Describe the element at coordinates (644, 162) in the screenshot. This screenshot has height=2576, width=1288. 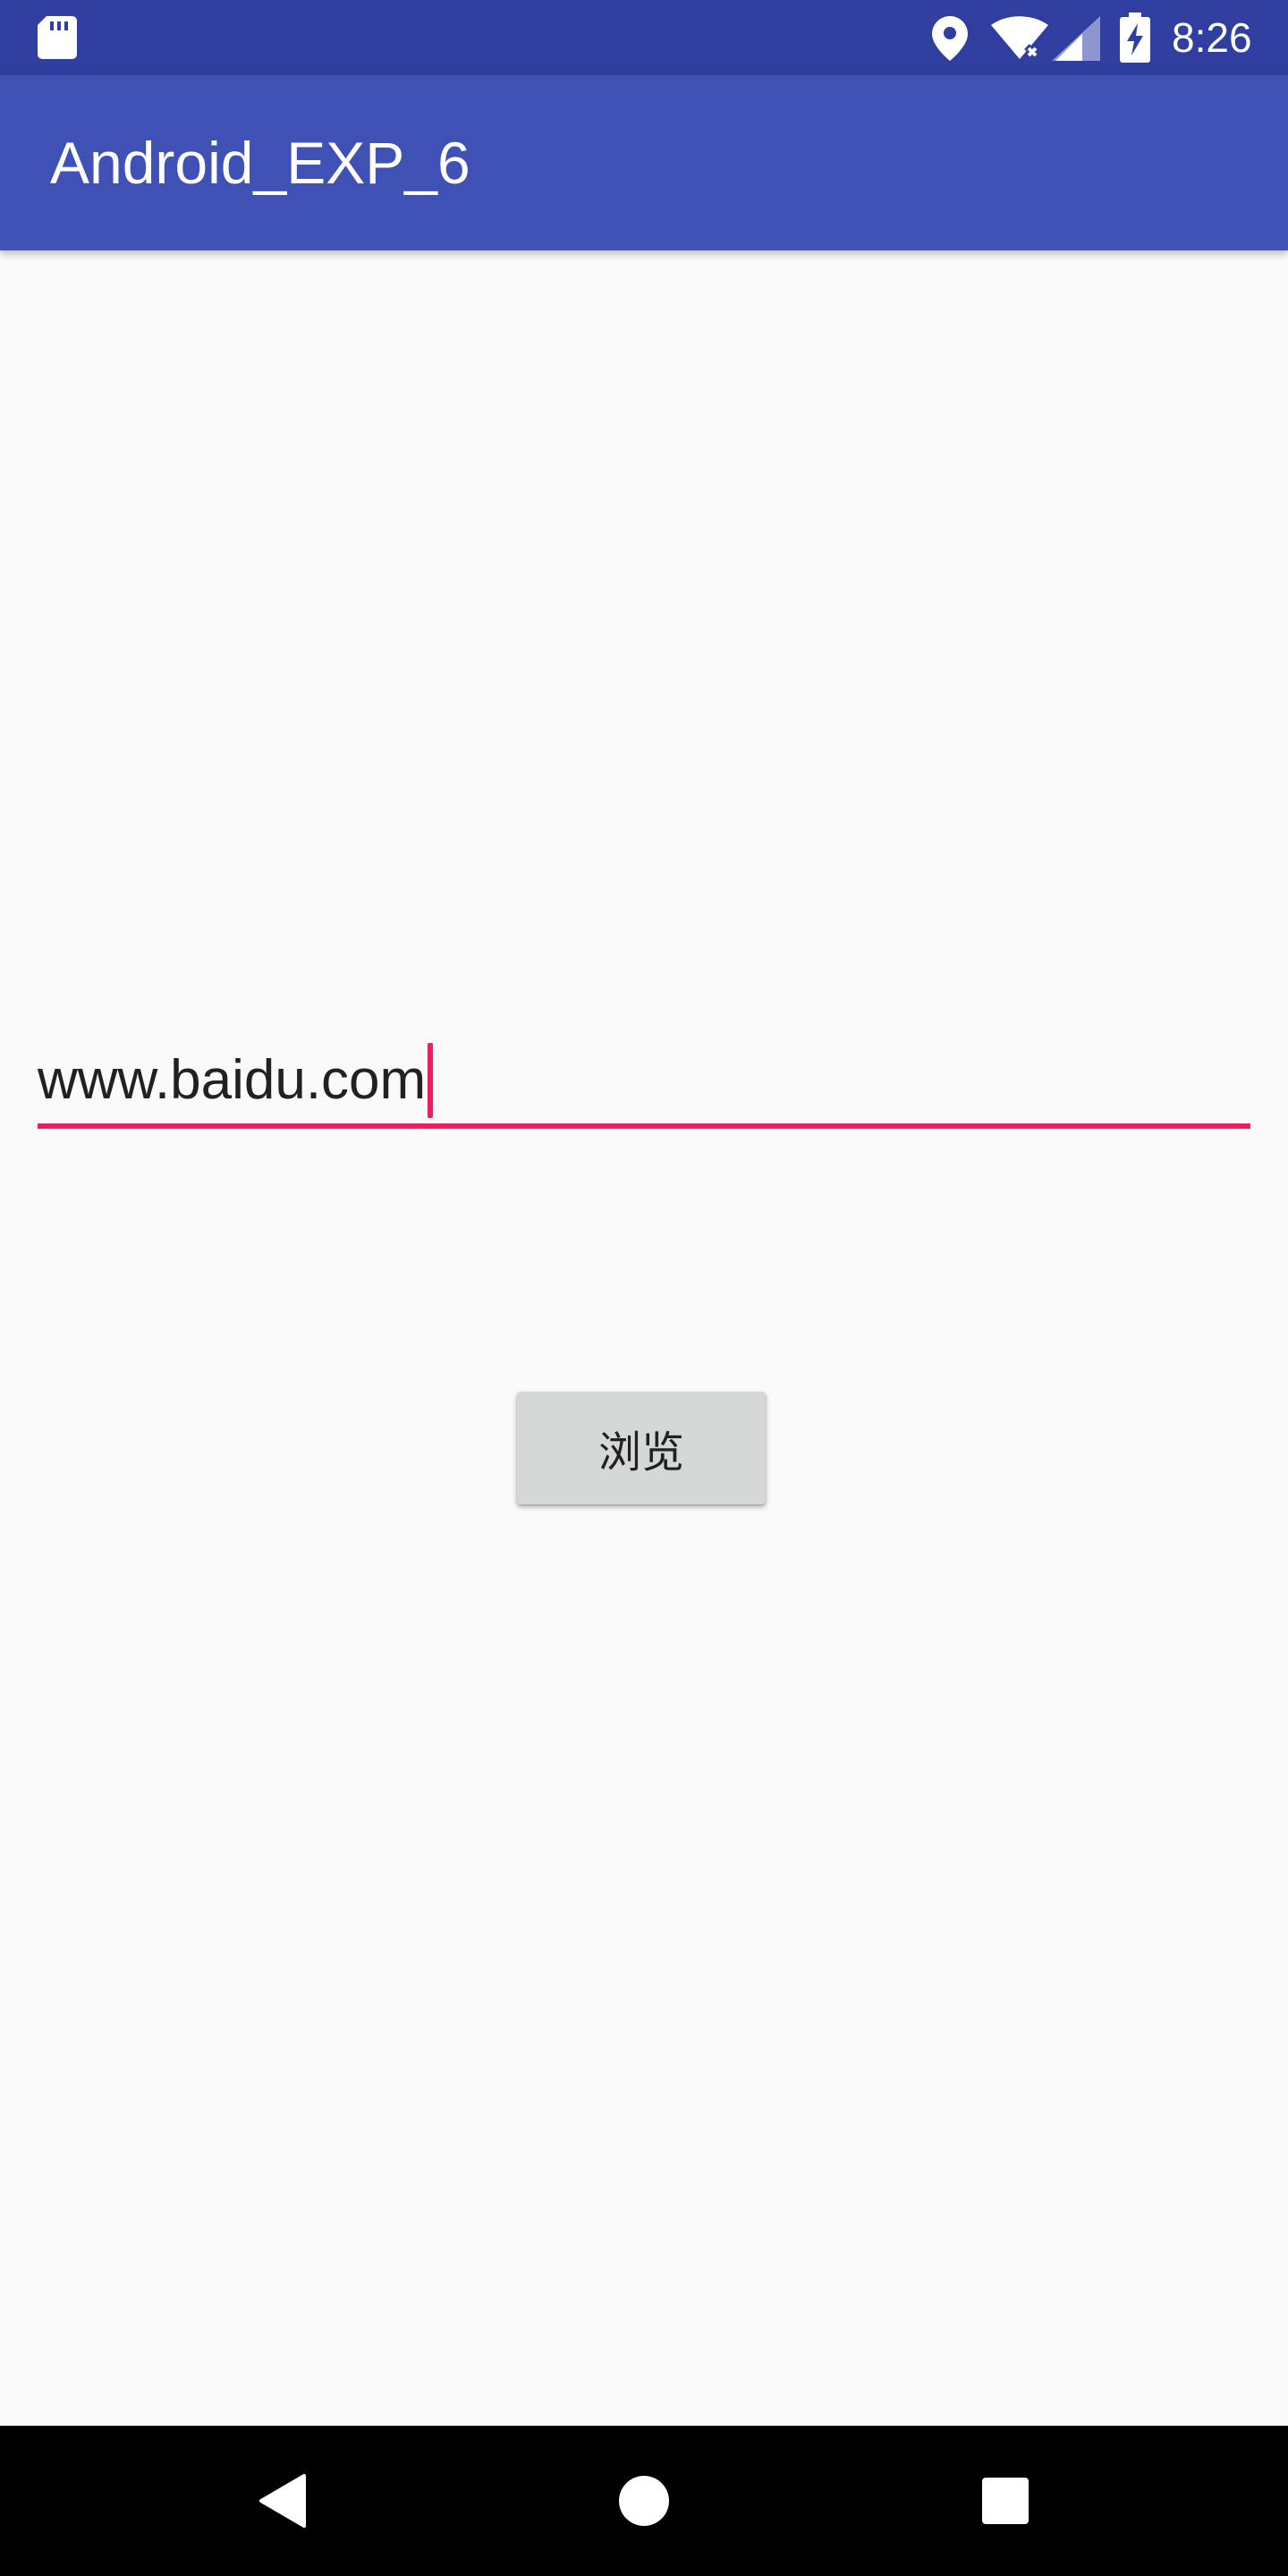
I see `app-bar: Android_EXP_6` at that location.